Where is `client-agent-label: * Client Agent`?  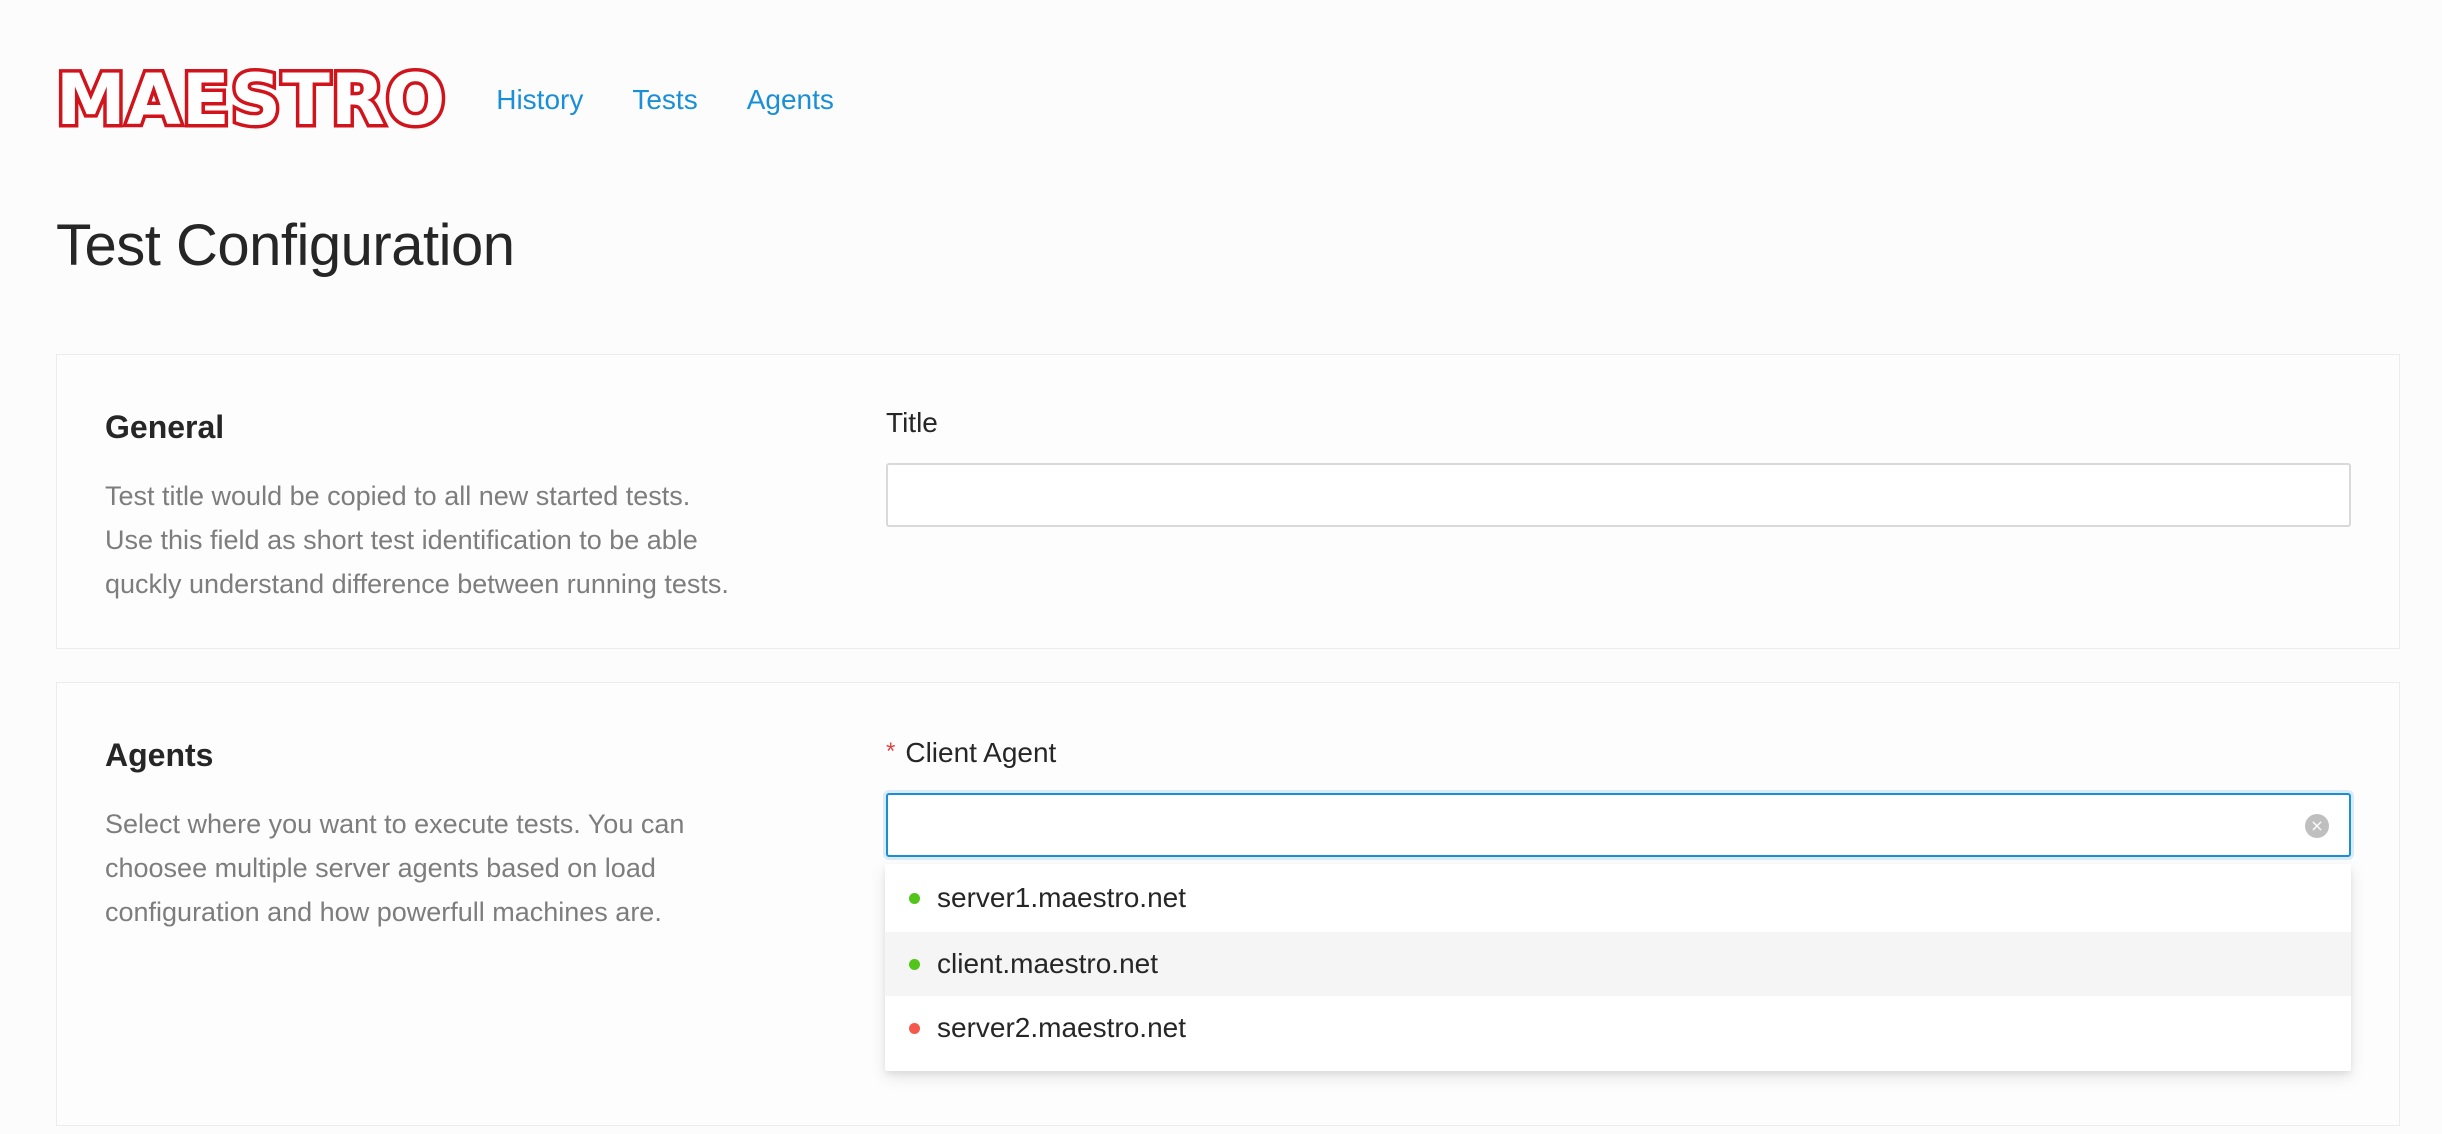 client-agent-label: * Client Agent is located at coordinates (971, 753).